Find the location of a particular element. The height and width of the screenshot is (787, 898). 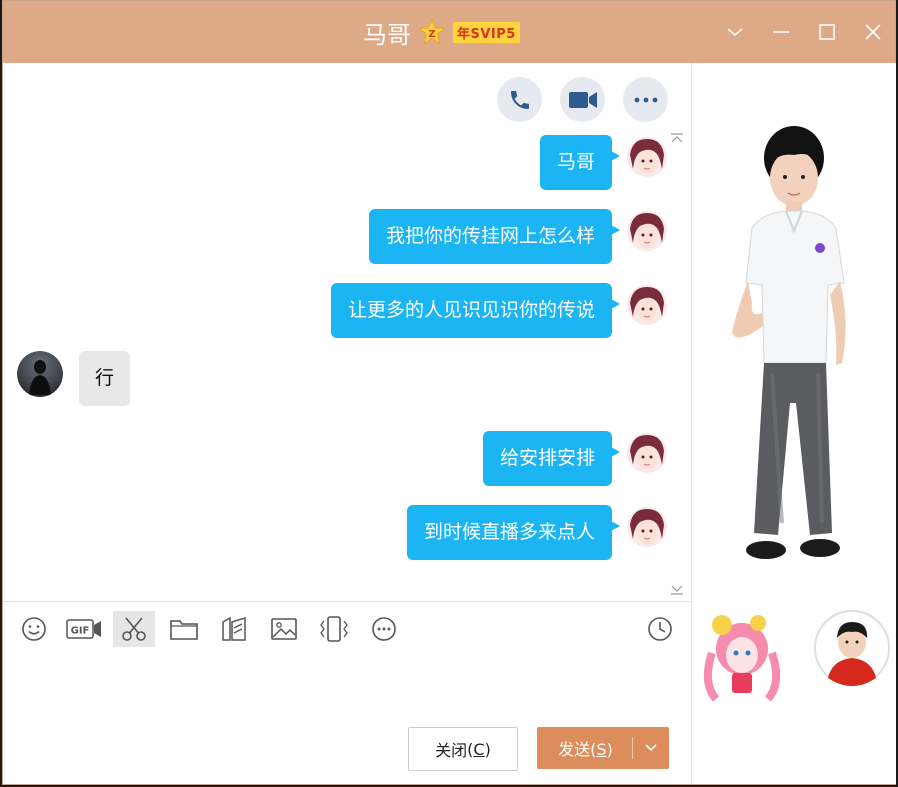

message-bubble: 行 is located at coordinates (105, 378).